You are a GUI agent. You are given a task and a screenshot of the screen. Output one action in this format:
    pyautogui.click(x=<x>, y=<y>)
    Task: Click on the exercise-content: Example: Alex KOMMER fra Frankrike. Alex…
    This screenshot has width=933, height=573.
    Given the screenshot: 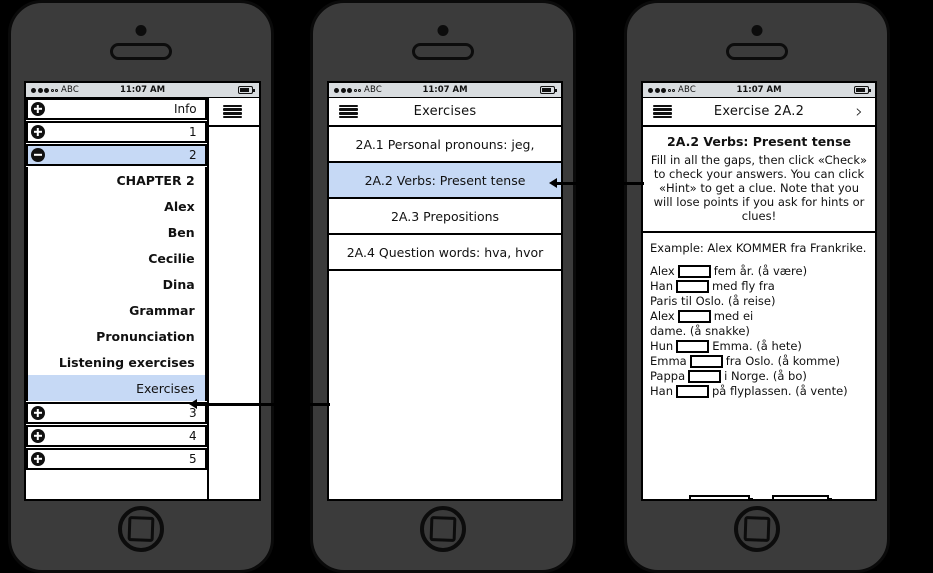 What is the action you would take?
    pyautogui.click(x=759, y=359)
    